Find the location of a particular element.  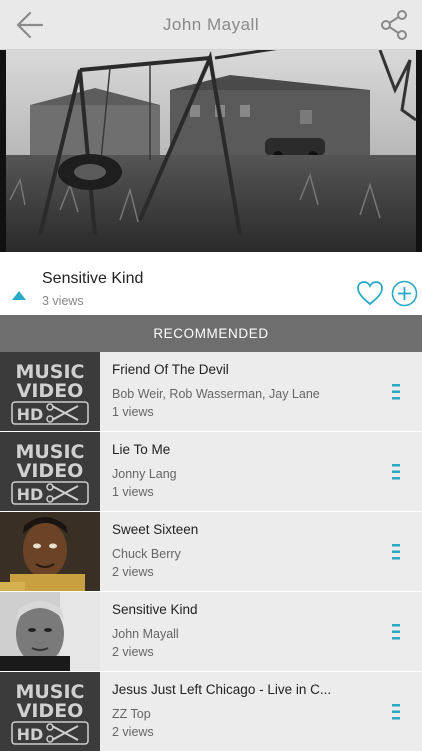

page-title: John Mayall is located at coordinates (211, 24).